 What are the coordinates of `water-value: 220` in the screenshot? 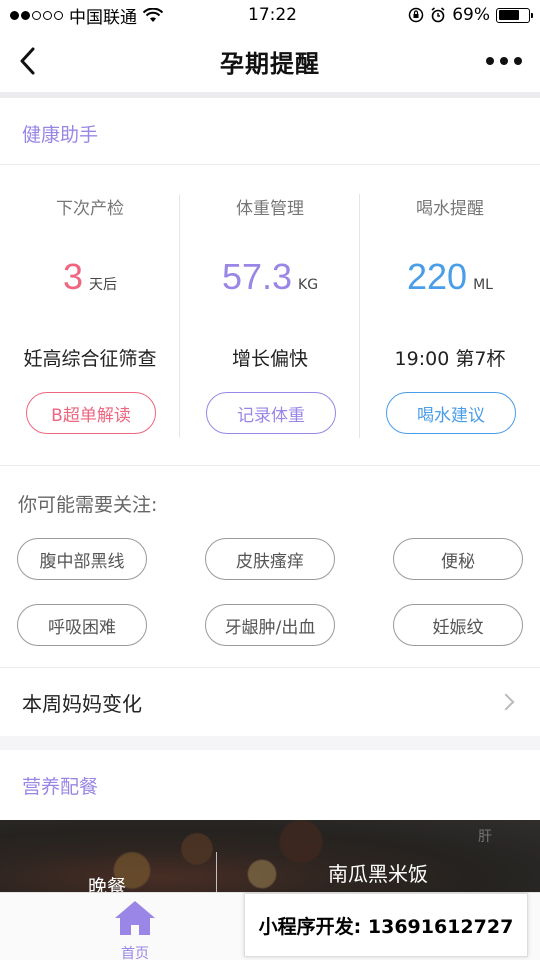 It's located at (437, 276).